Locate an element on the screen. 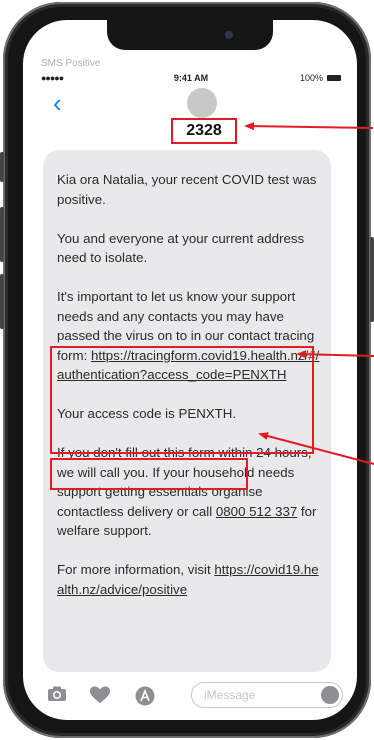  arrow-access-code is located at coordinates (316, 448).